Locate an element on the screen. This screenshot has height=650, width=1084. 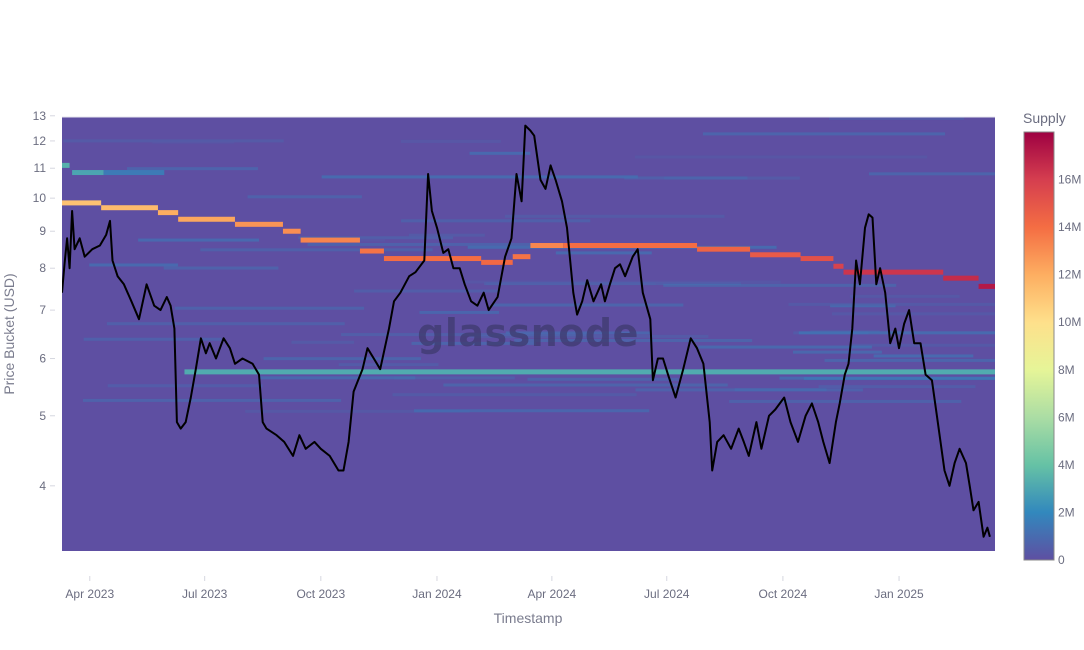
y-tick-label: 4 is located at coordinates (42, 486).